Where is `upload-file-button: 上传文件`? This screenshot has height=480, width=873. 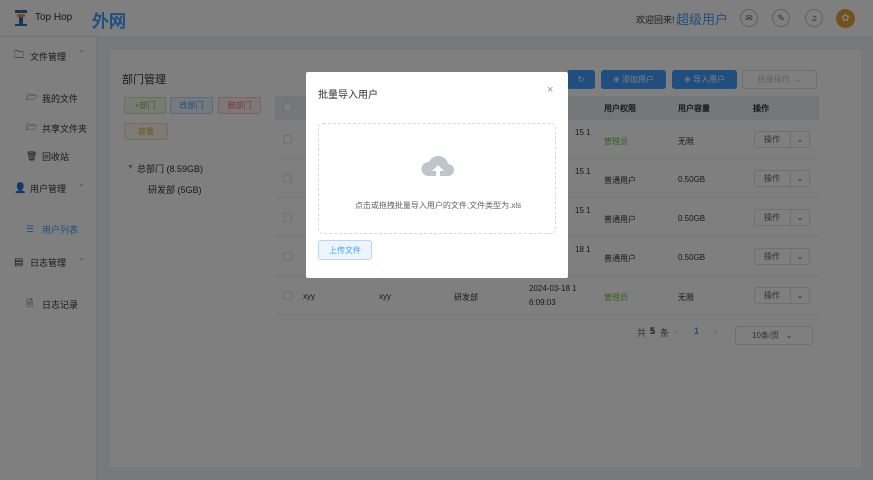 upload-file-button: 上传文件 is located at coordinates (345, 250).